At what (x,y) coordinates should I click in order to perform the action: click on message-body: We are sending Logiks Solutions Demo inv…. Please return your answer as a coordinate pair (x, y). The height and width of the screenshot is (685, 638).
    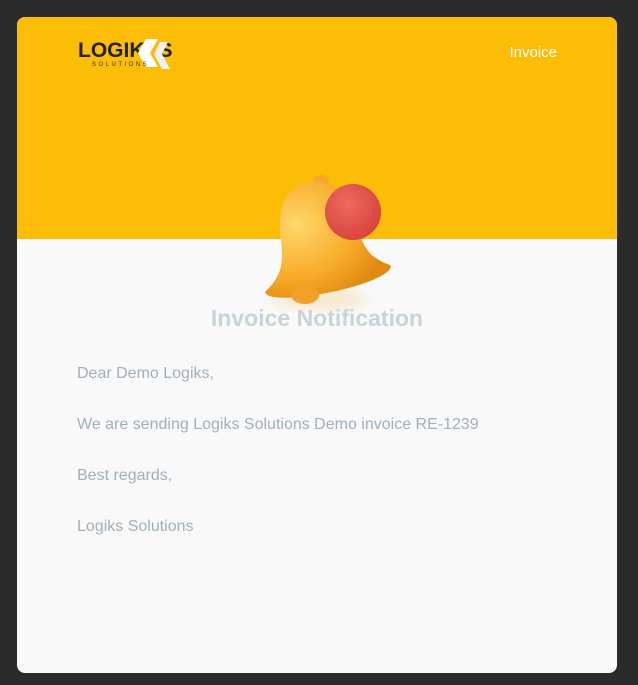
    Looking at the image, I should click on (278, 424).